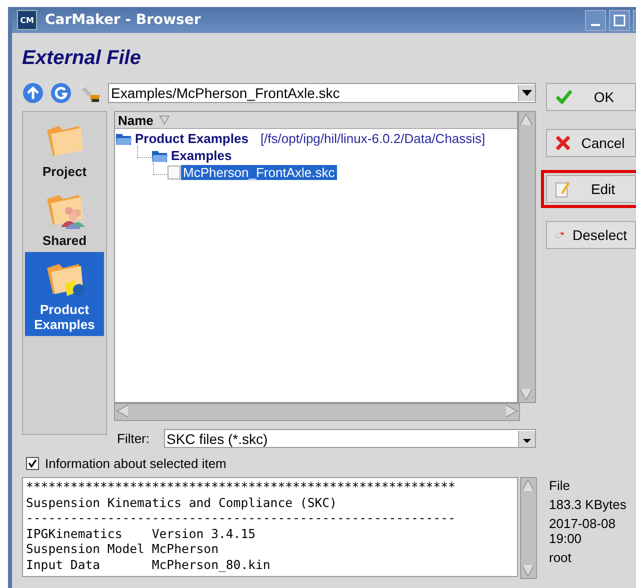 The width and height of the screenshot is (636, 588). I want to click on minimize-icon, so click(595, 20).